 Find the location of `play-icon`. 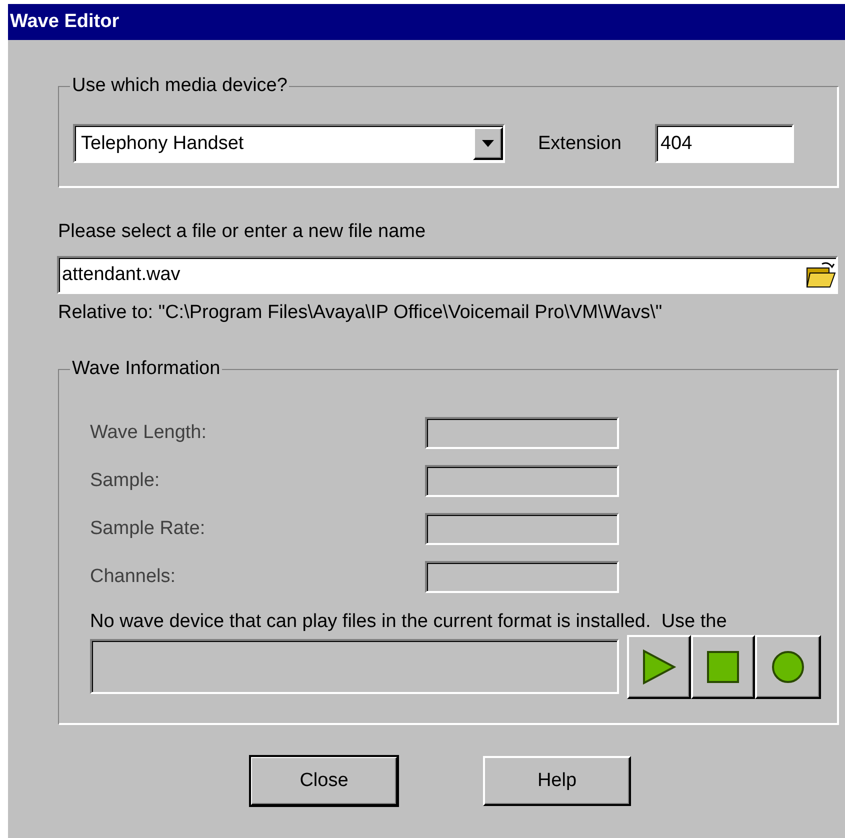

play-icon is located at coordinates (659, 667).